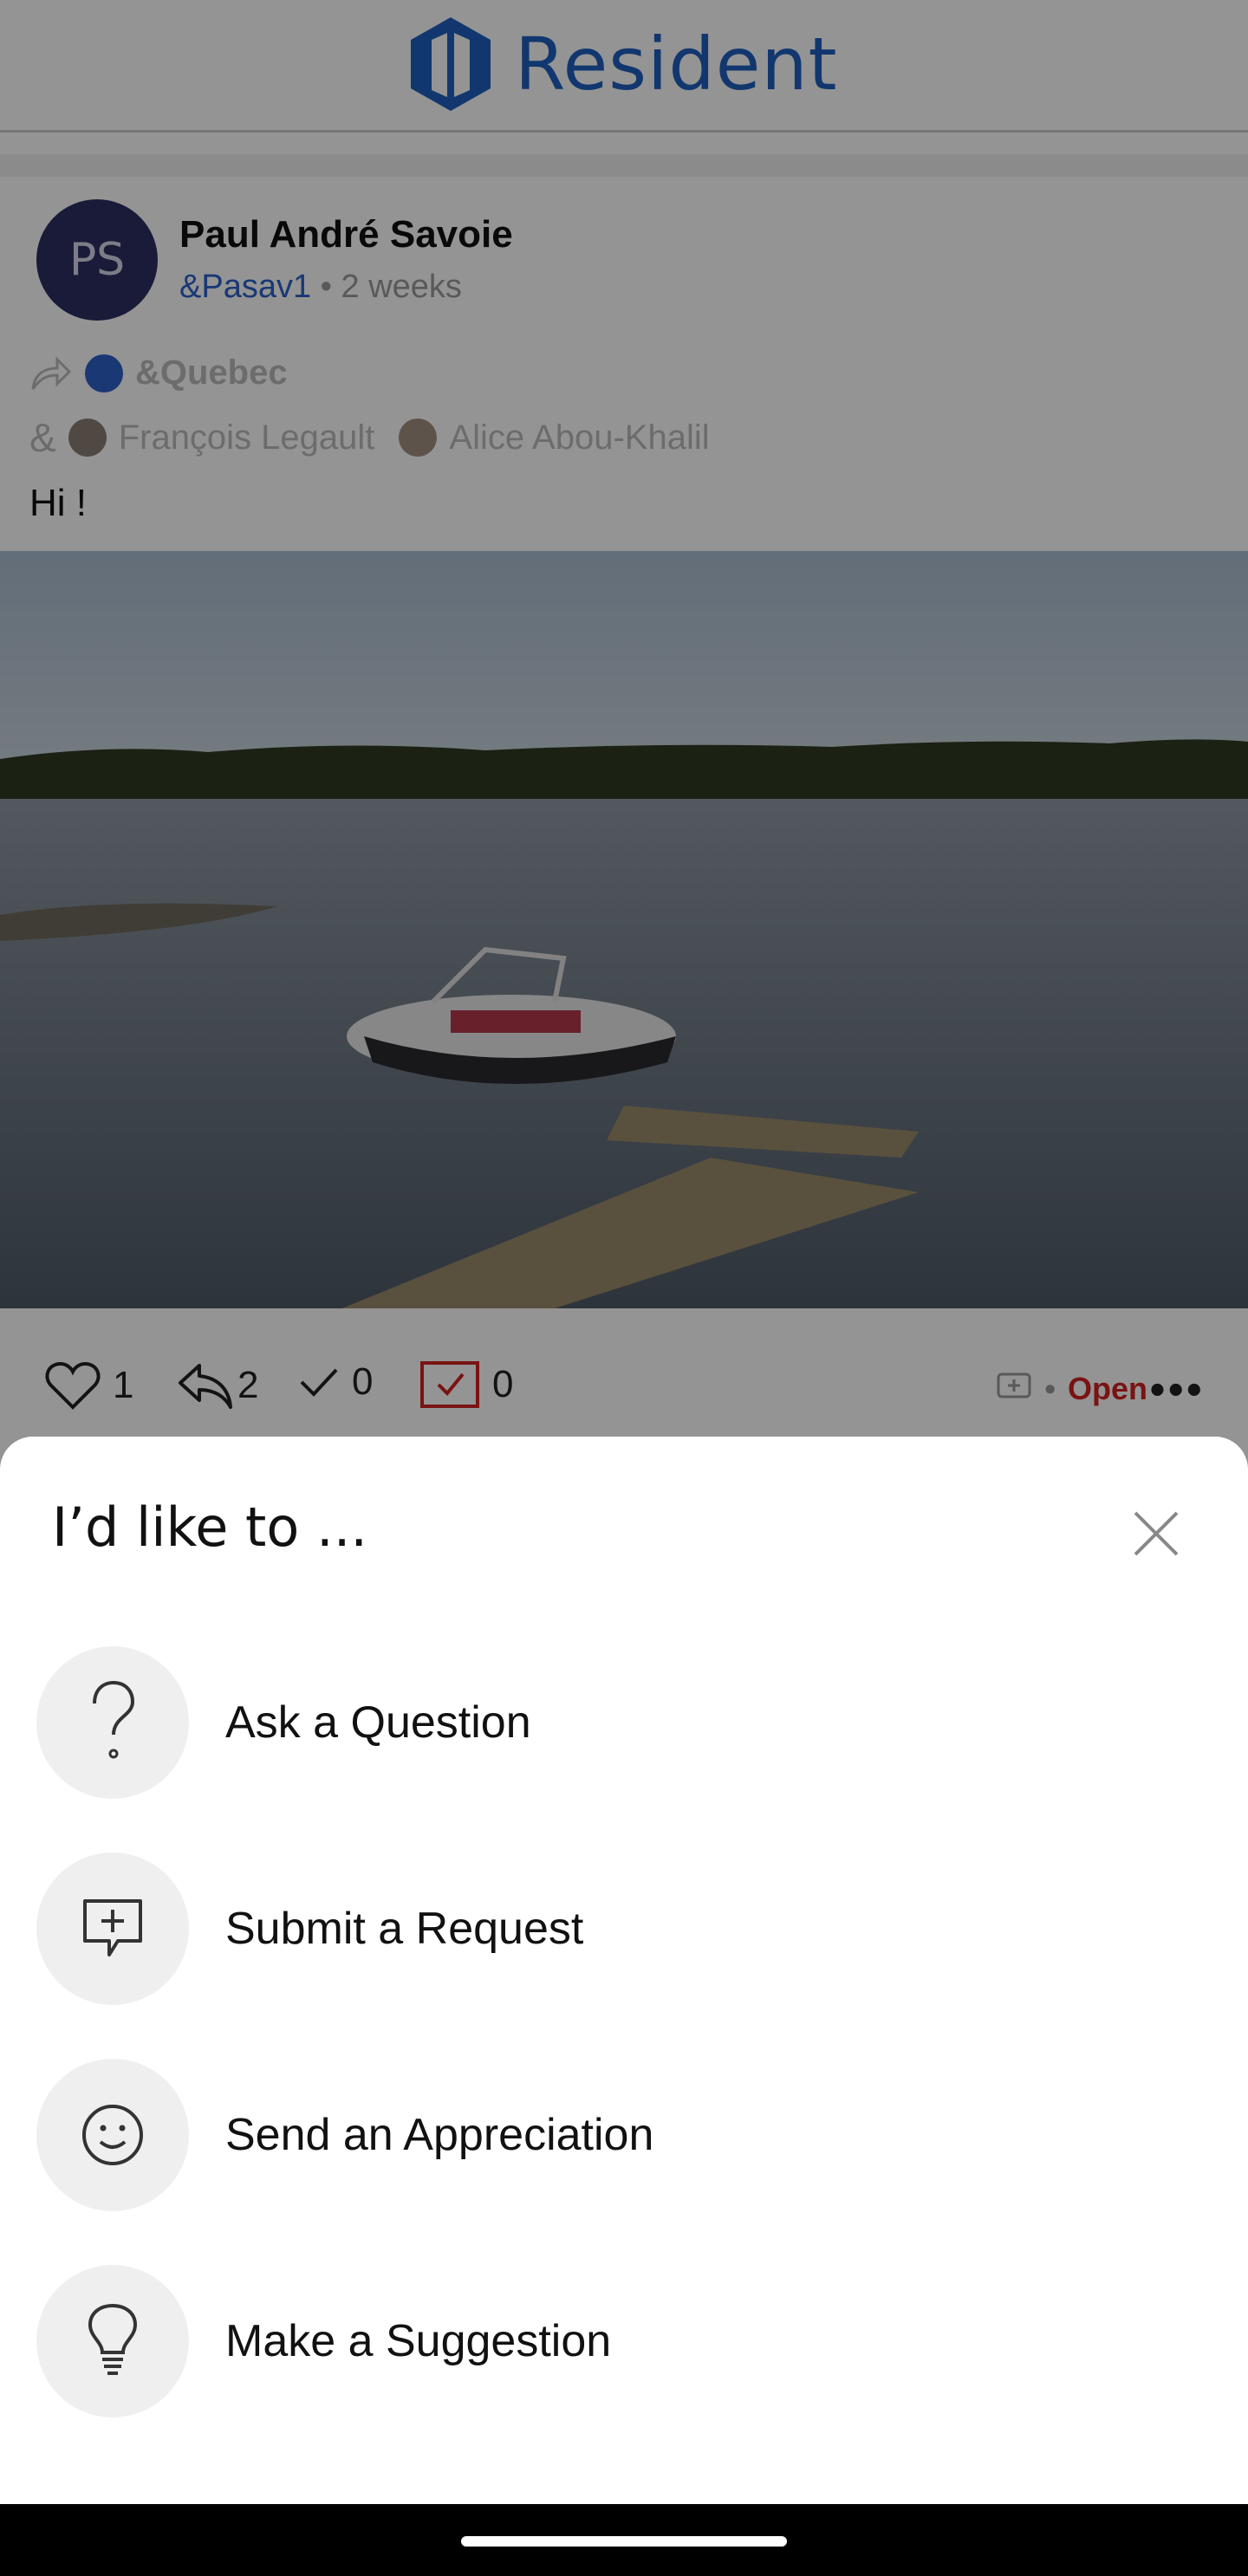 Image resolution: width=1248 pixels, height=2576 pixels. I want to click on close-button, so click(1156, 1533).